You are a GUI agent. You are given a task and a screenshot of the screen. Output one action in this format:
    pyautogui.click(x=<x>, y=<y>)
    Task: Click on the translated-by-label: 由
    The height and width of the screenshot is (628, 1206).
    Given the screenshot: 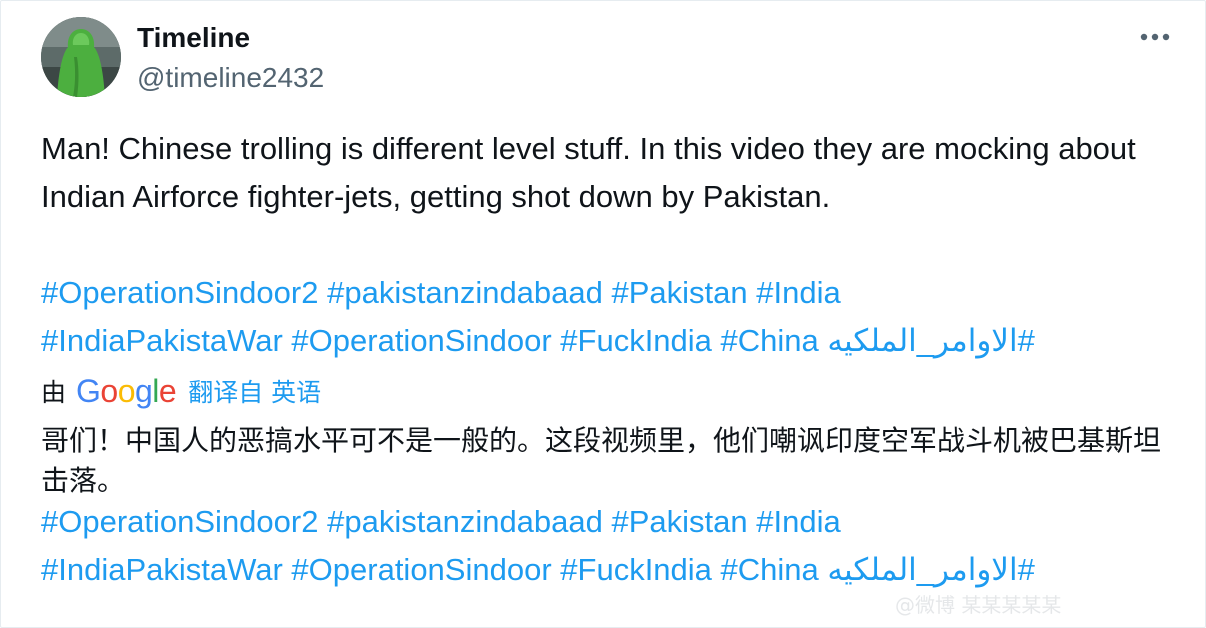 What is the action you would take?
    pyautogui.click(x=54, y=392)
    